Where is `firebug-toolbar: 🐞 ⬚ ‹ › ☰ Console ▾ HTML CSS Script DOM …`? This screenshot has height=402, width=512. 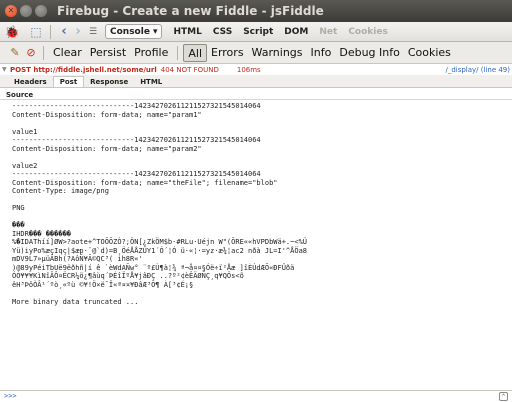 firebug-toolbar: 🐞 ⬚ ‹ › ☰ Console ▾ HTML CSS Script DOM … is located at coordinates (256, 32).